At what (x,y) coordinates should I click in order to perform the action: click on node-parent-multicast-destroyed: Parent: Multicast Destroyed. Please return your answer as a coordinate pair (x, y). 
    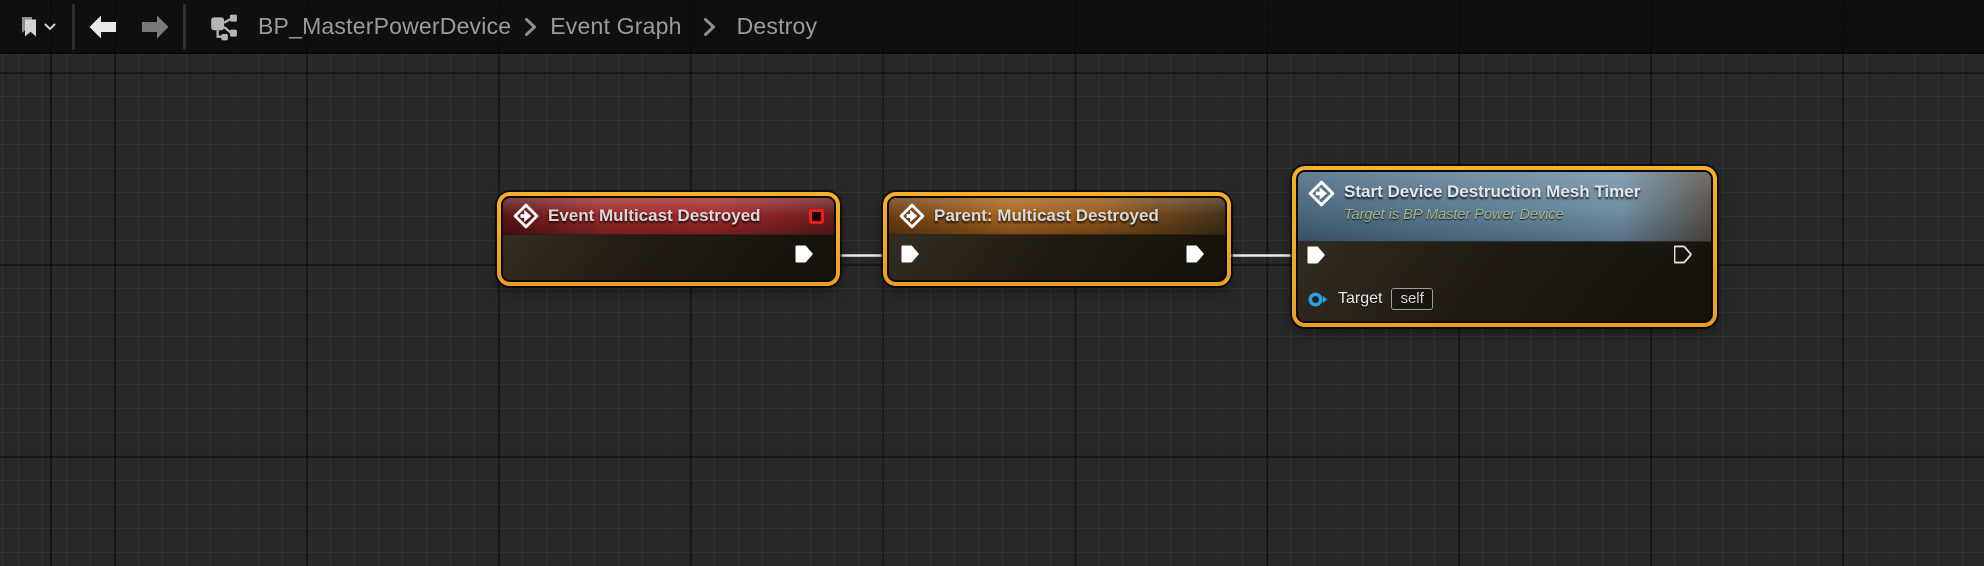
    Looking at the image, I should click on (1057, 239).